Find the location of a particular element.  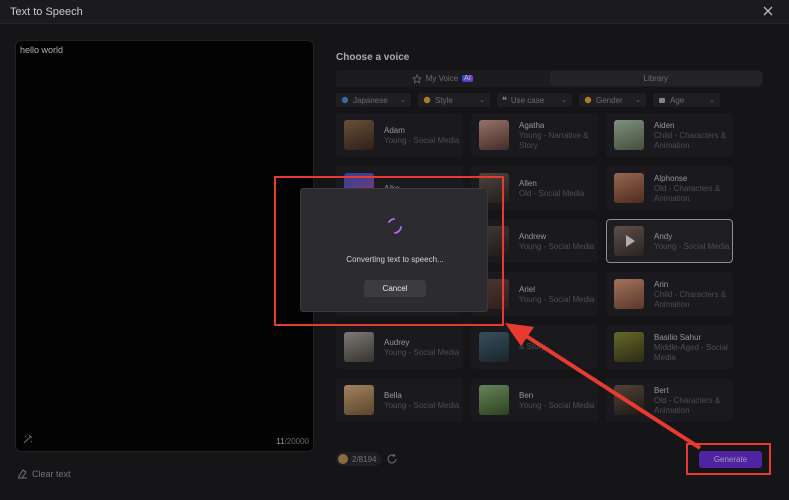

close-icon is located at coordinates (768, 11).